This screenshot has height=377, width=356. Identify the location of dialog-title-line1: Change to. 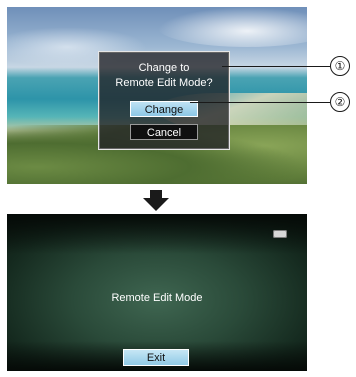
(164, 68).